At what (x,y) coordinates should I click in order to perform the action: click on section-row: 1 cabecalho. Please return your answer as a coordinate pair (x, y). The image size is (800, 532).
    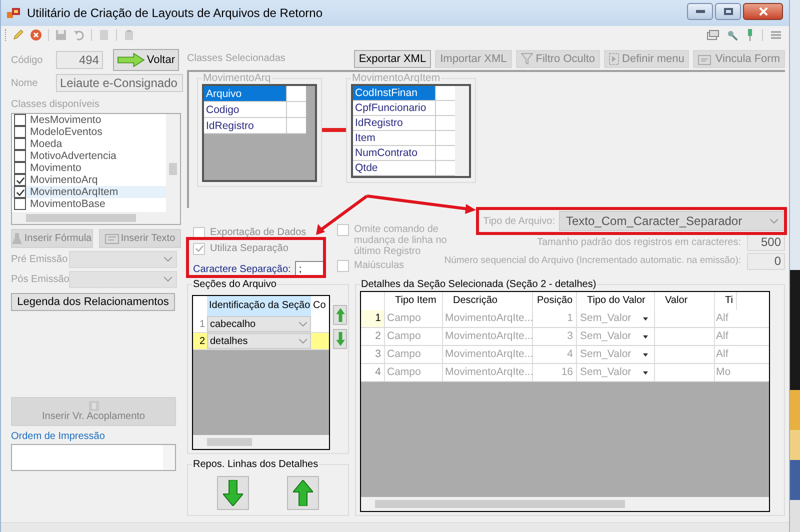
    Looking at the image, I should click on (261, 324).